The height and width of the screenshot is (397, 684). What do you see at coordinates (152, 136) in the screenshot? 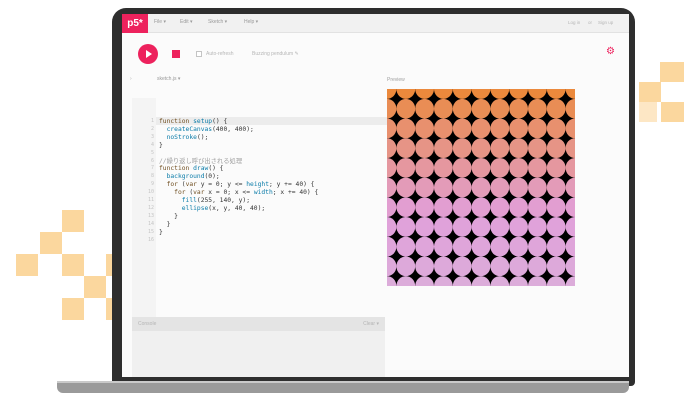
I see `line-number: 3` at bounding box center [152, 136].